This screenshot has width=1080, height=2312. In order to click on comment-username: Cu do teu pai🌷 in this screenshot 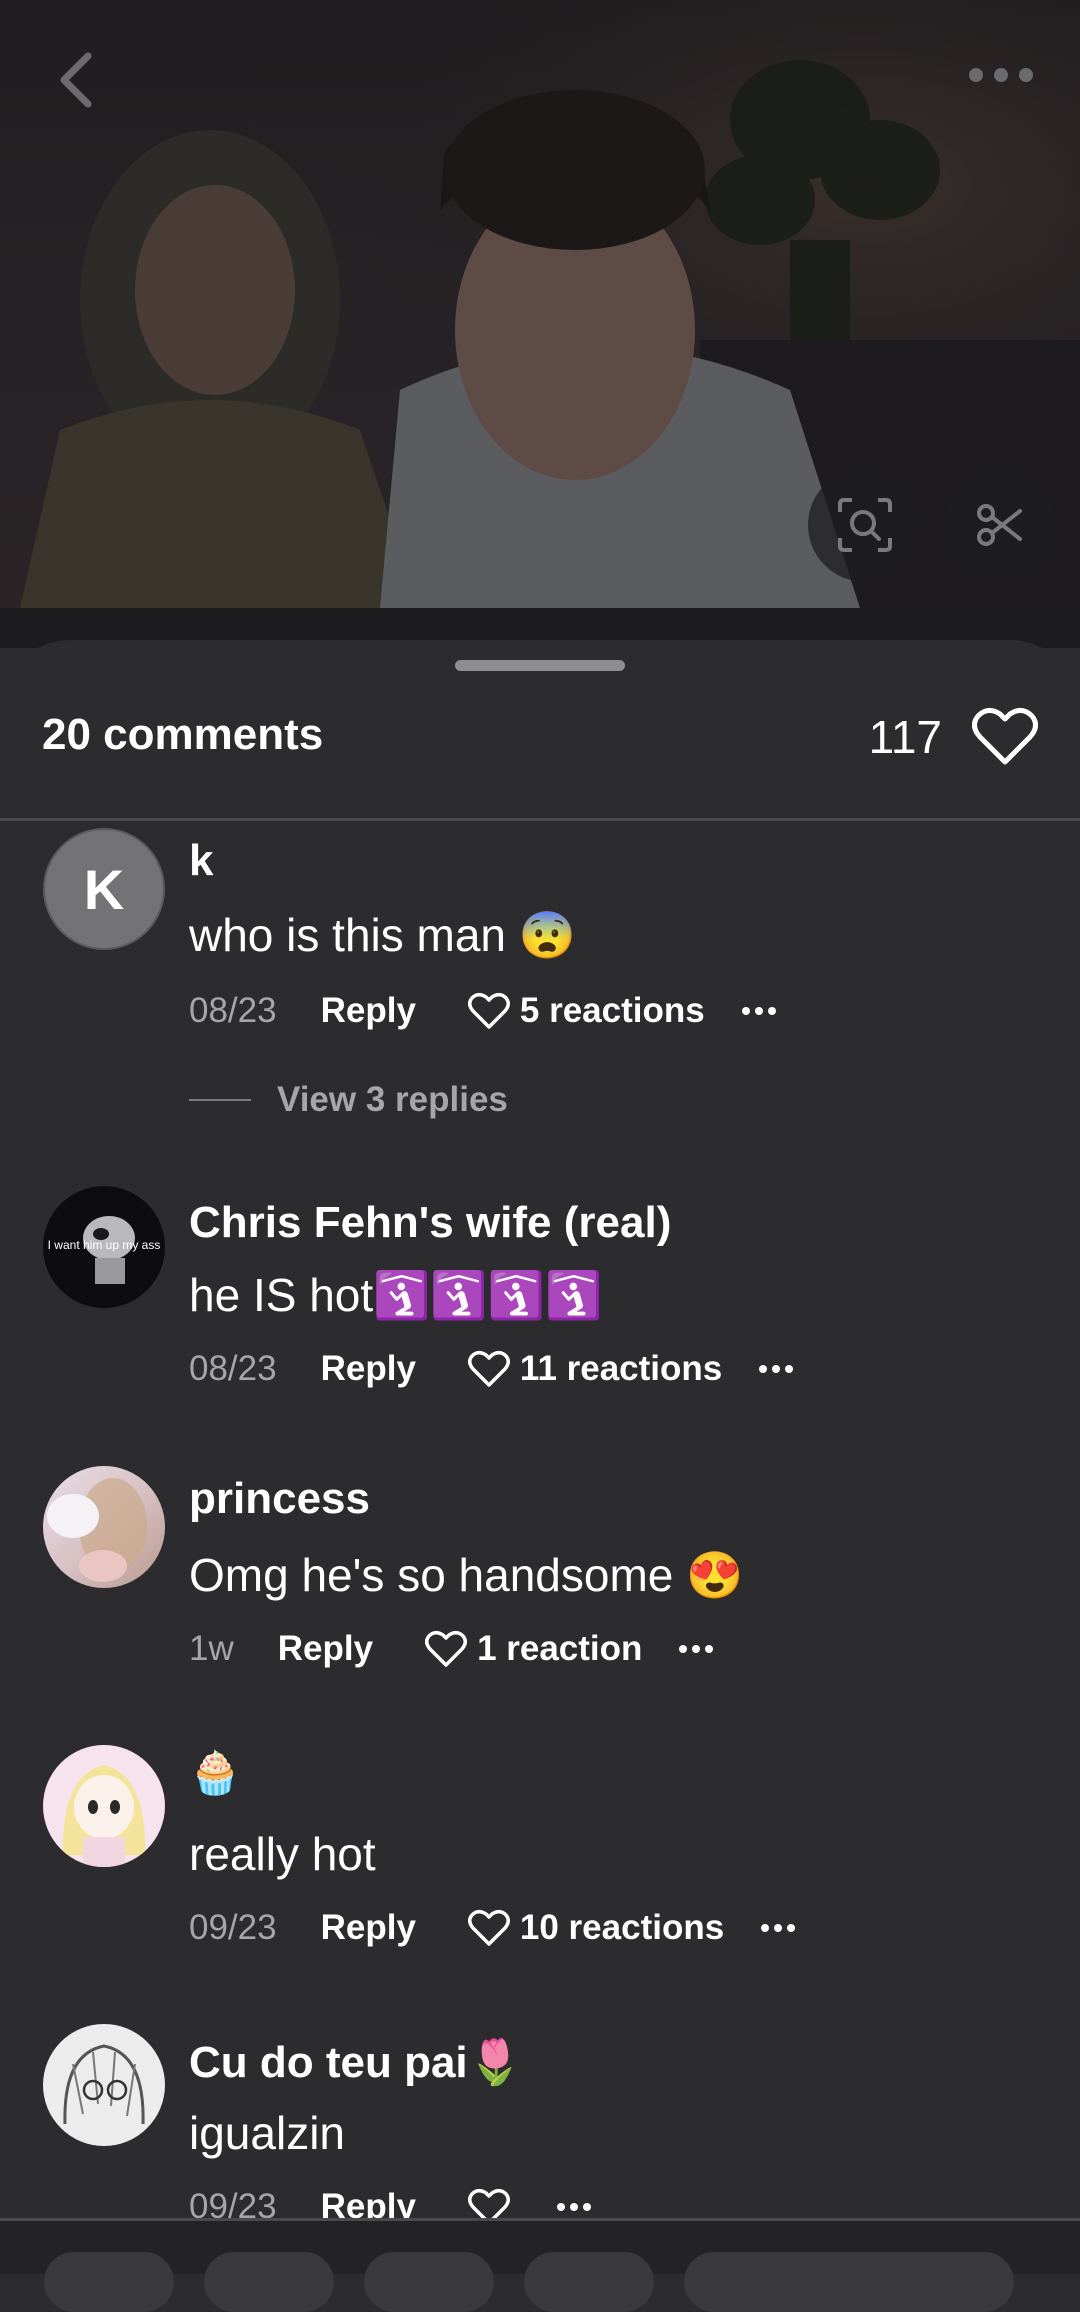, I will do `click(355, 2062)`.